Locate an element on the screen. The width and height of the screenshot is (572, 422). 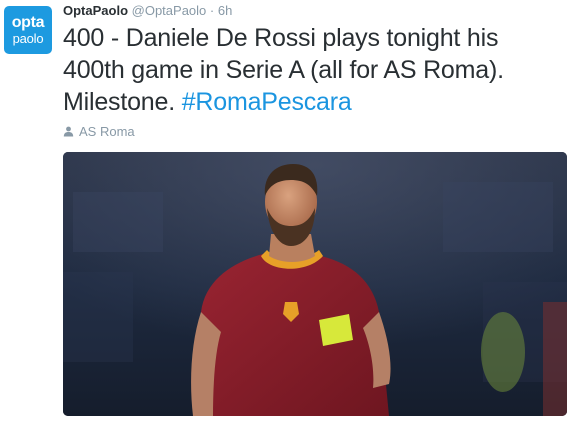
tweet-timestamp: 6h is located at coordinates (225, 10).